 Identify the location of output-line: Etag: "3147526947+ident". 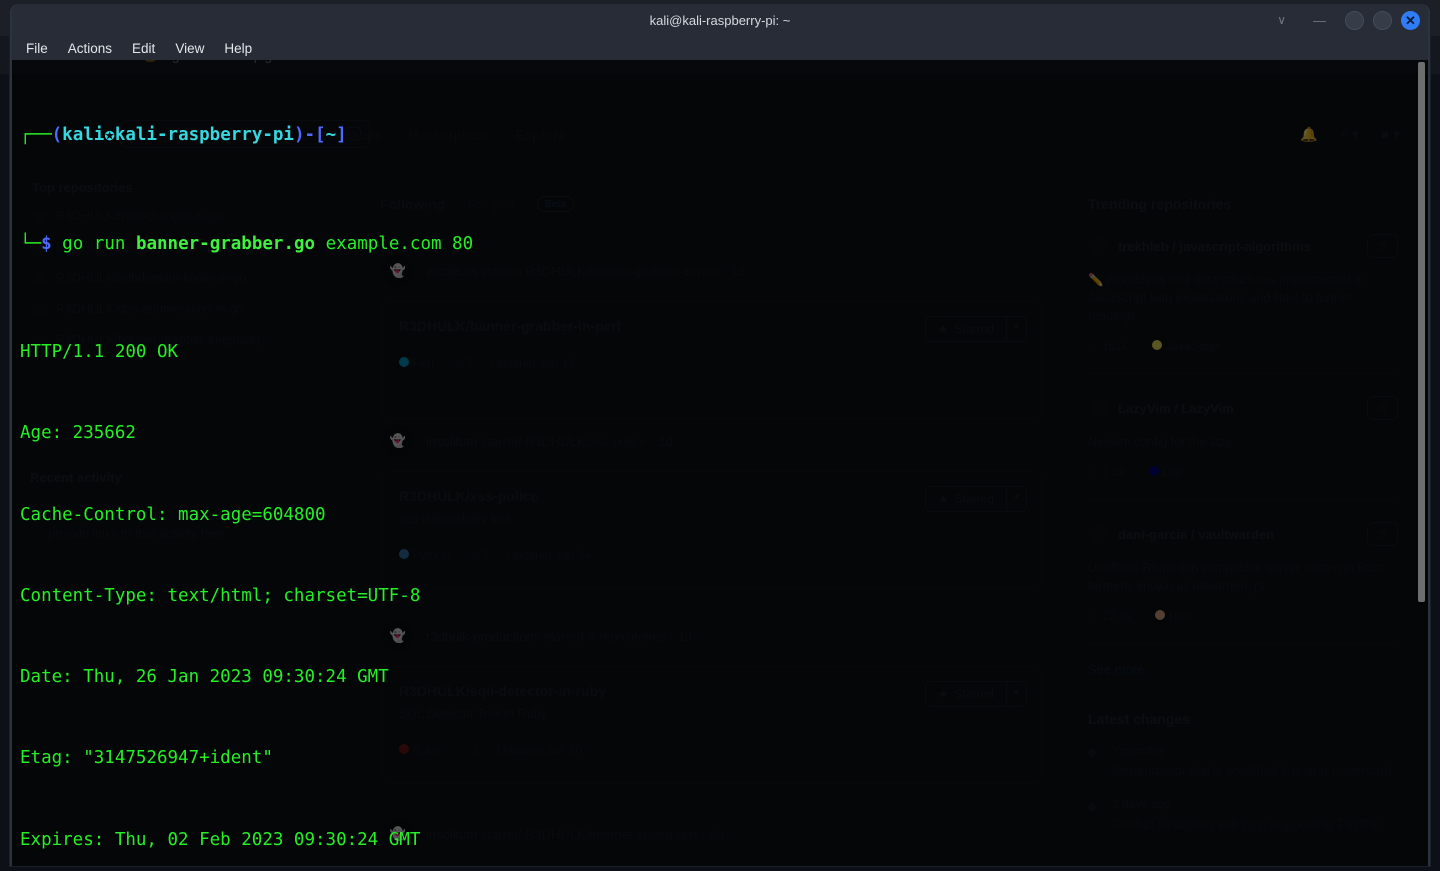
(146, 758).